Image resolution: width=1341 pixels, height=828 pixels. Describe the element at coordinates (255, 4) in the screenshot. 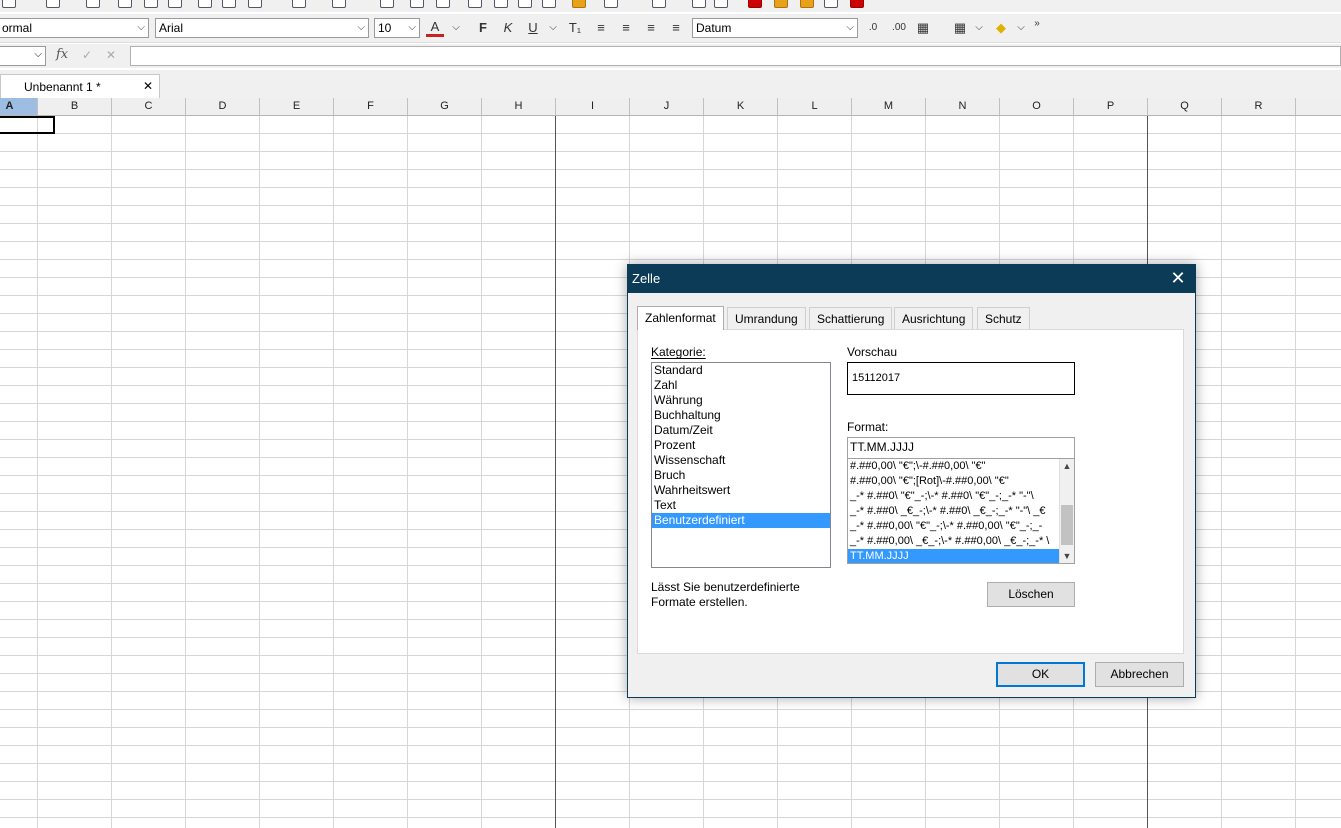

I see `paste-icon` at that location.